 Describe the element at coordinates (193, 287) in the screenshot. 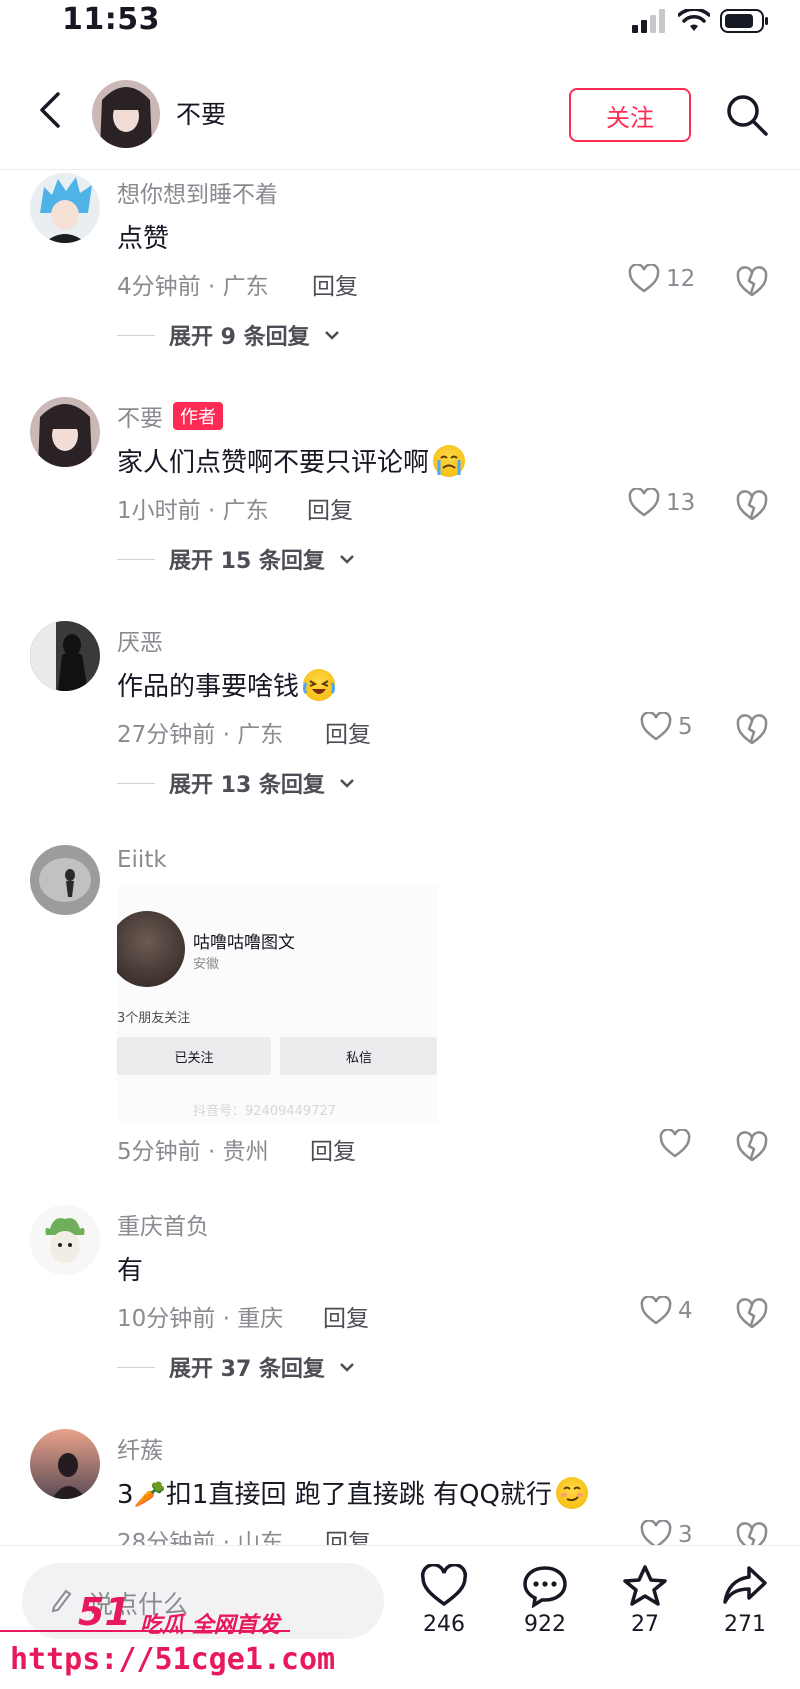

I see `comment-meta: 4分钟前 · 广东` at that location.